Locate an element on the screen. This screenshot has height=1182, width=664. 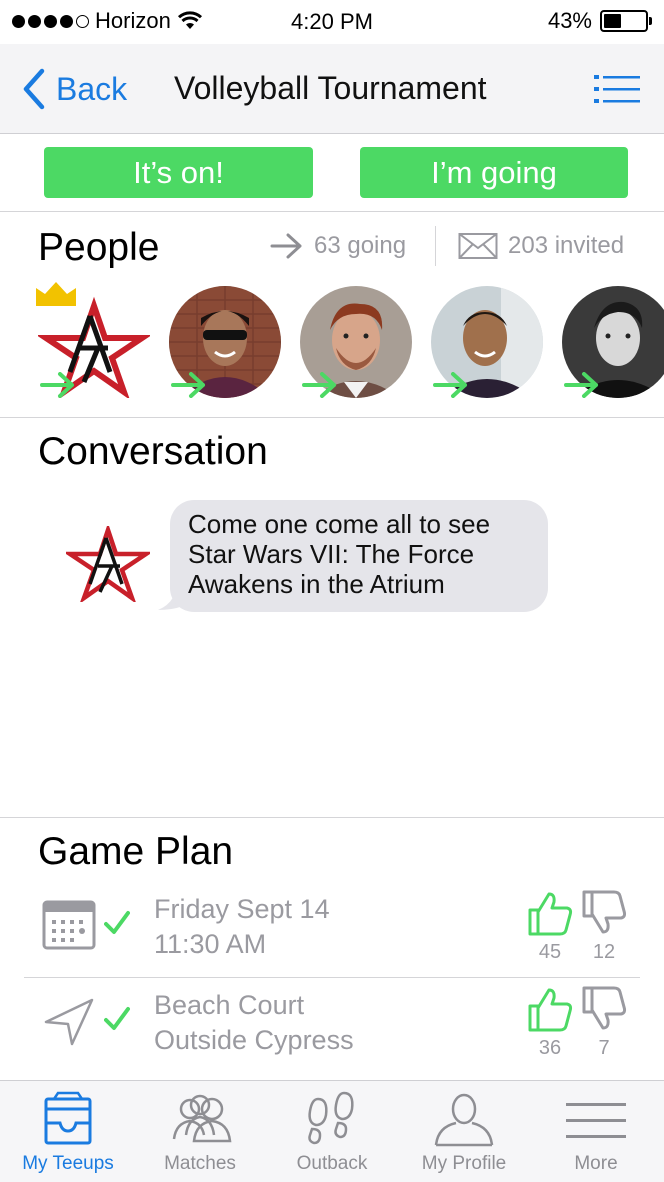
invited-label: 203 invited is located at coordinates (566, 245).